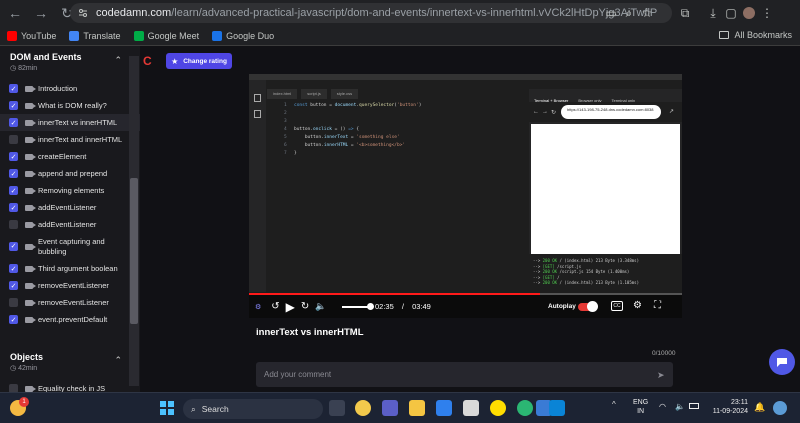  What do you see at coordinates (258, 307) in the screenshot?
I see `settings-small-icon: ⚙` at bounding box center [258, 307].